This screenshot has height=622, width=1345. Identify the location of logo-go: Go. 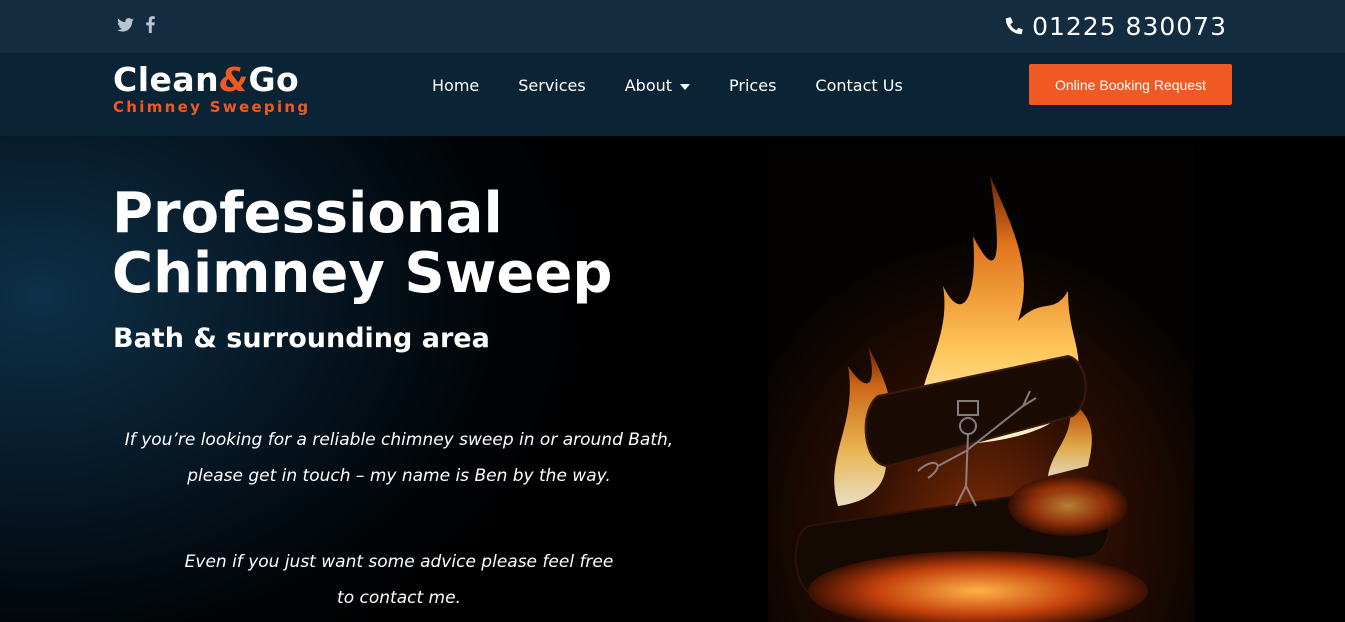
(274, 79).